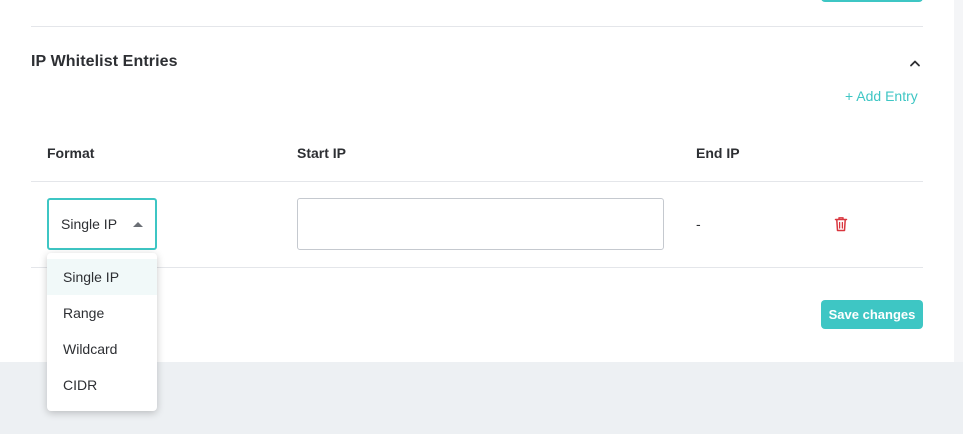 The height and width of the screenshot is (434, 963). Describe the element at coordinates (477, 26) in the screenshot. I see `section-divider` at that location.